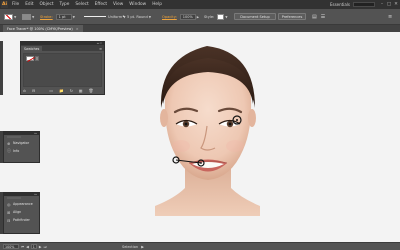  I want to click on style-swatch, so click(221, 16).